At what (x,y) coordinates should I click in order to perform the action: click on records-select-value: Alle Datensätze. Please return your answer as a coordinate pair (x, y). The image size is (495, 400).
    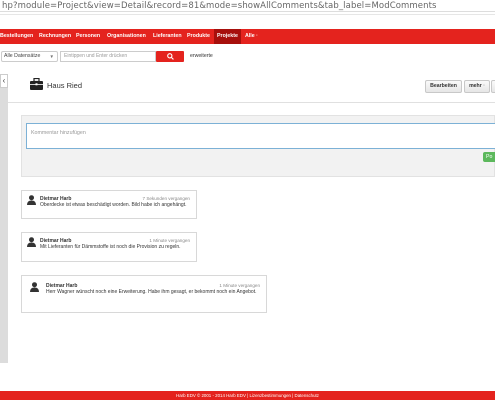
    Looking at the image, I should click on (22, 56).